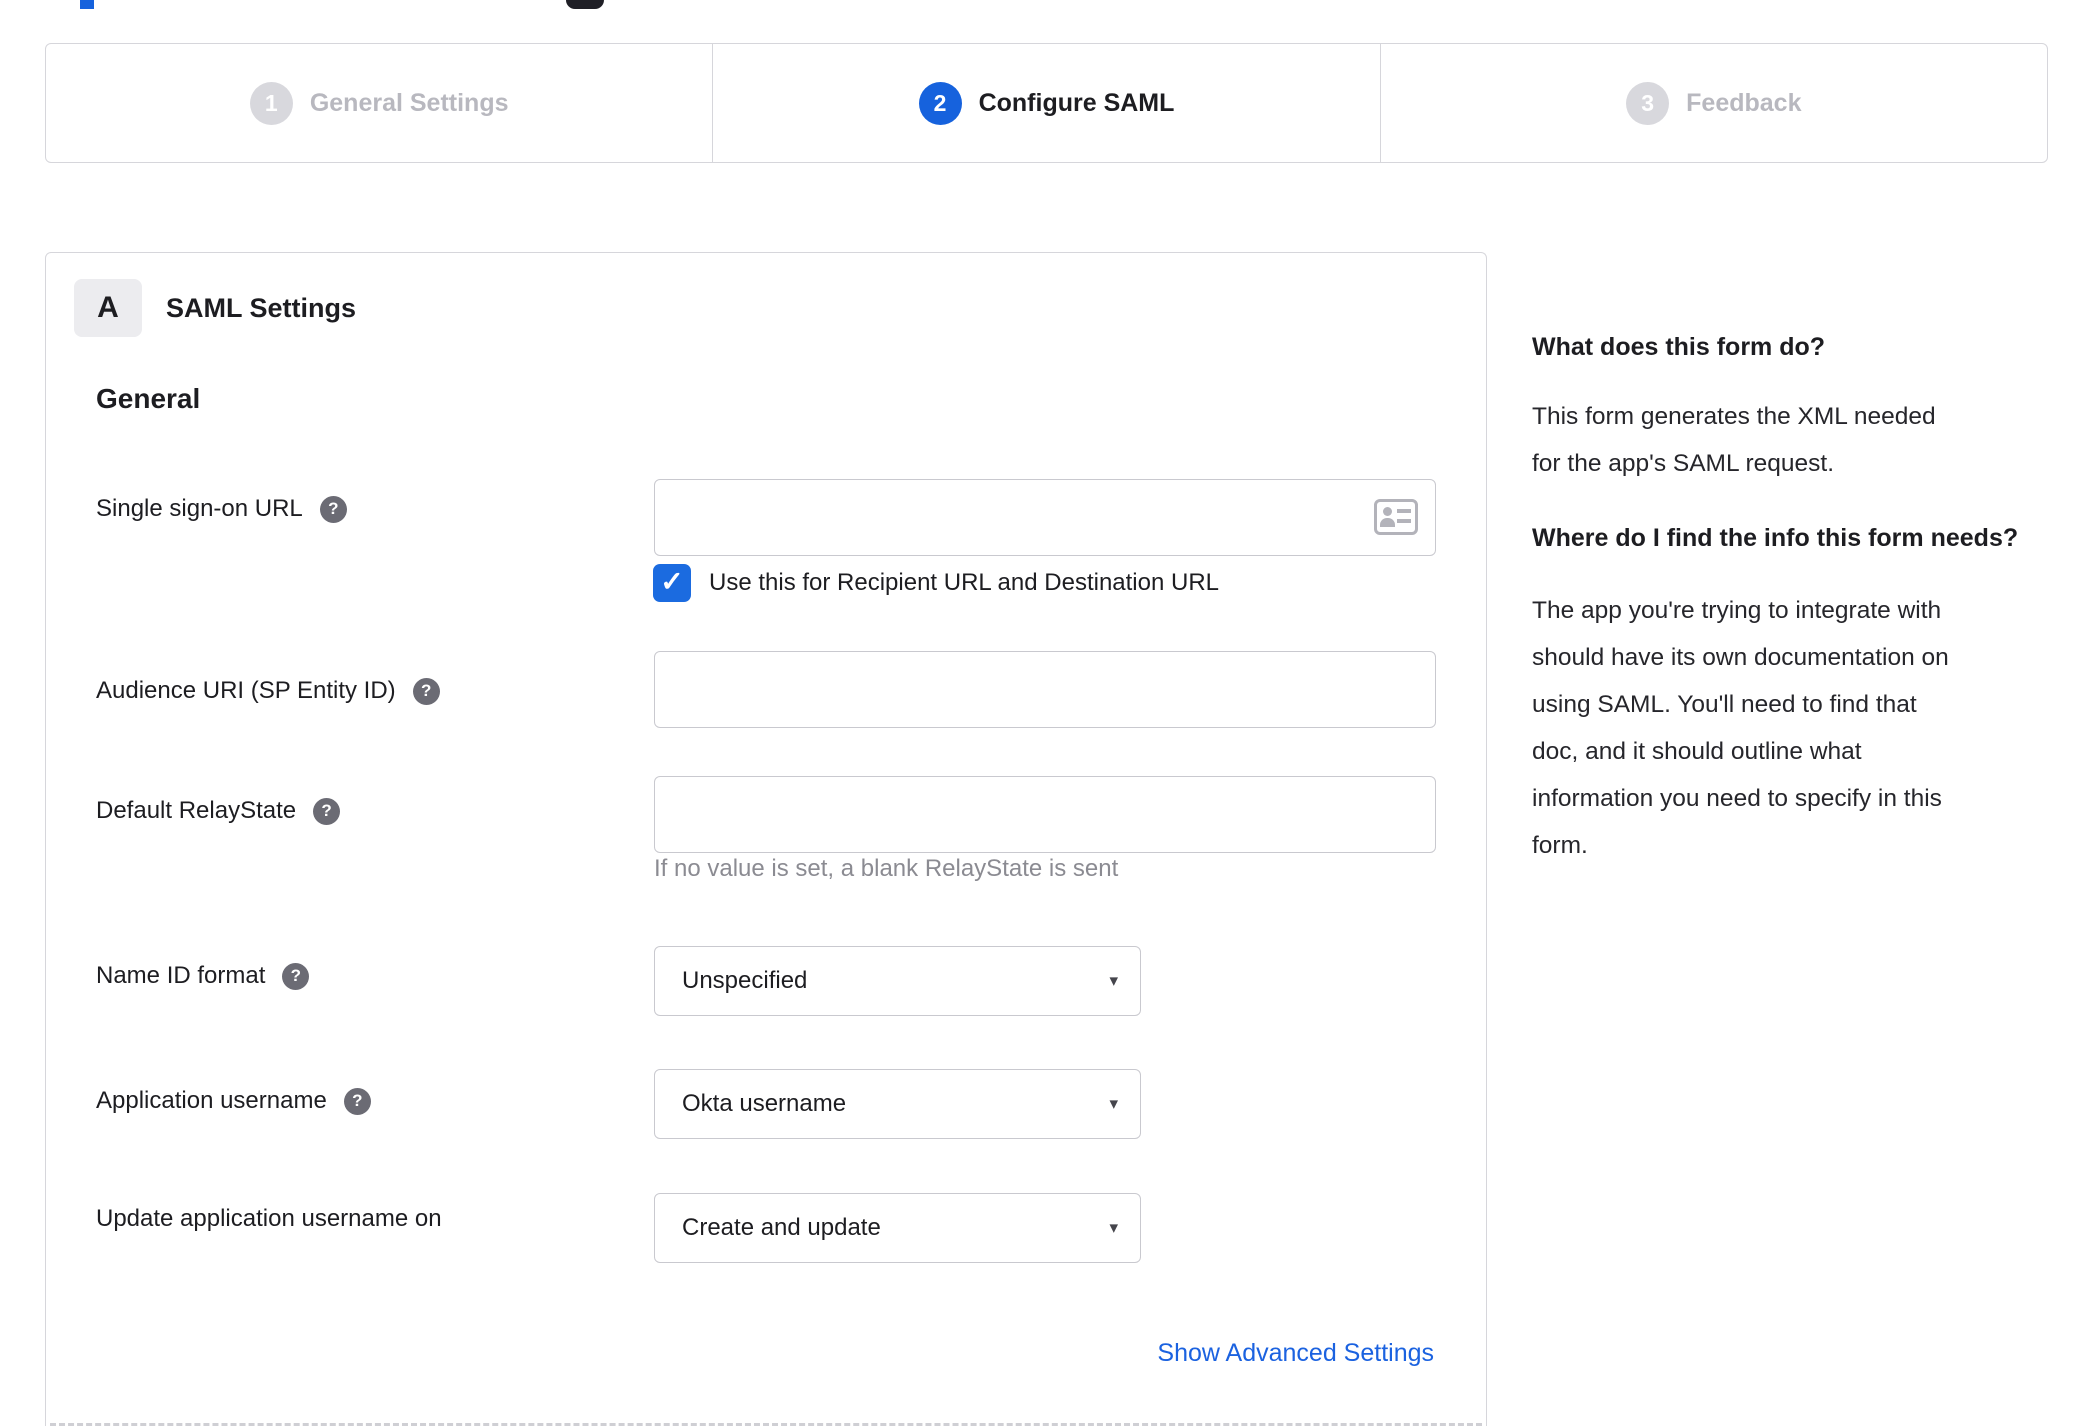  What do you see at coordinates (181, 975) in the screenshot?
I see `name-id-format-label-text: Name ID format` at bounding box center [181, 975].